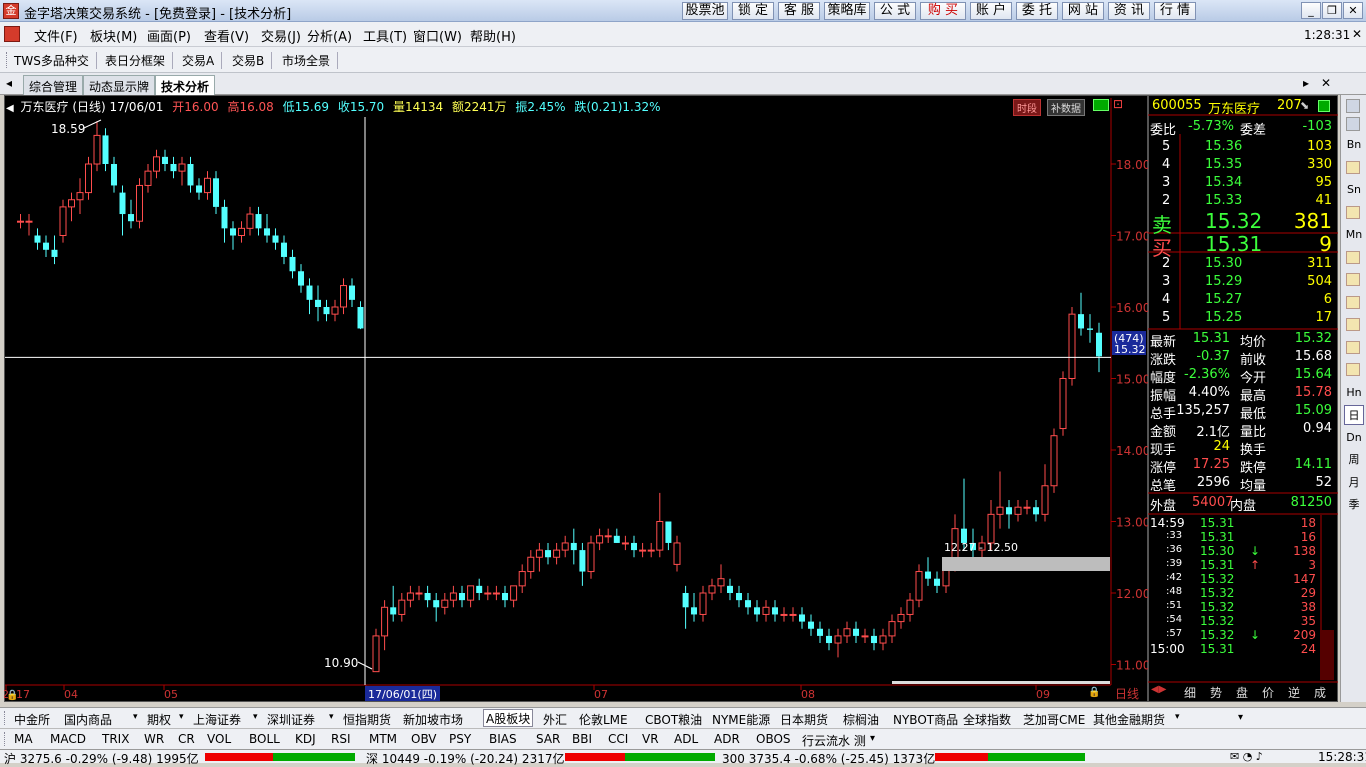  Describe the element at coordinates (154, 739) in the screenshot. I see `indicator-tab: WR` at that location.